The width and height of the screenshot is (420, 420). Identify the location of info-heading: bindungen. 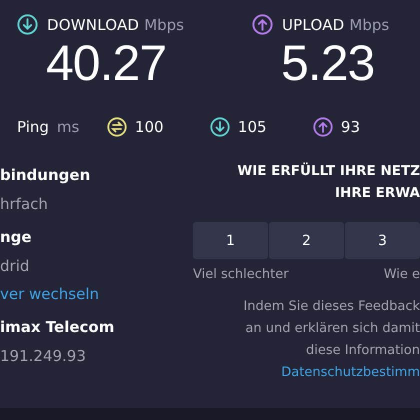
(45, 175).